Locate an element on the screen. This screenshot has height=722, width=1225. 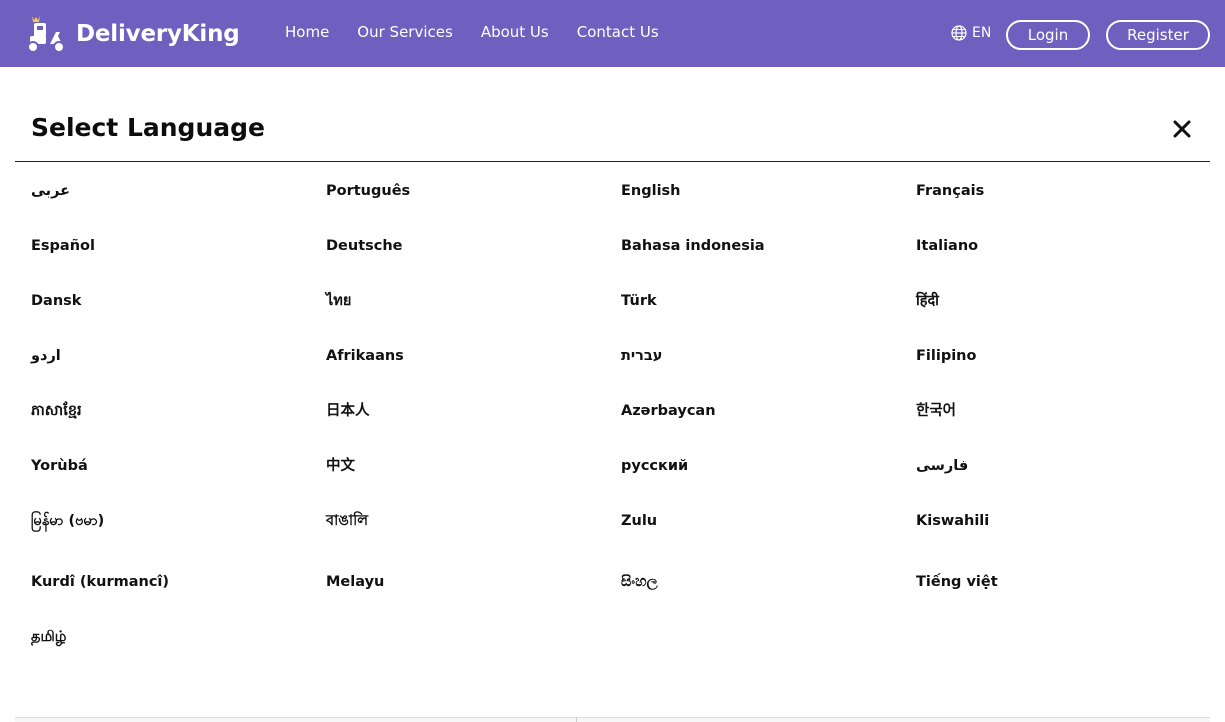
language-option: Kurdî (kurmancî) is located at coordinates (178, 599).